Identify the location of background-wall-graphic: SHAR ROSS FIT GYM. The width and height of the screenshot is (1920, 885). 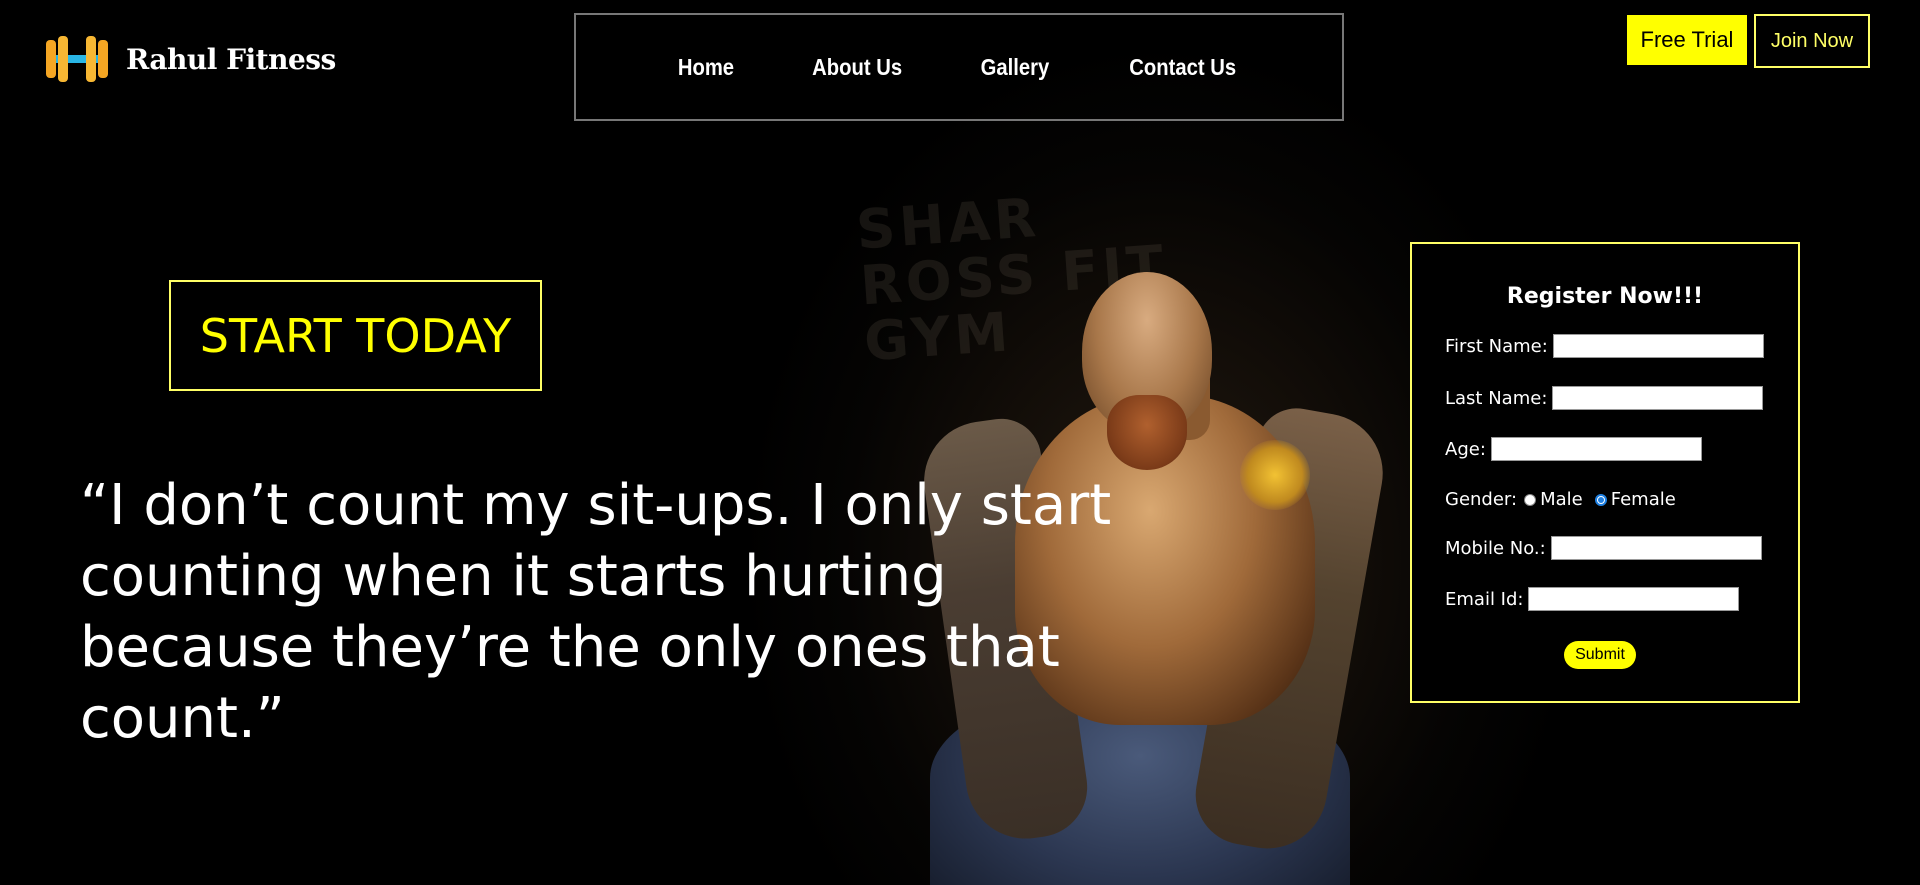
(1012, 279).